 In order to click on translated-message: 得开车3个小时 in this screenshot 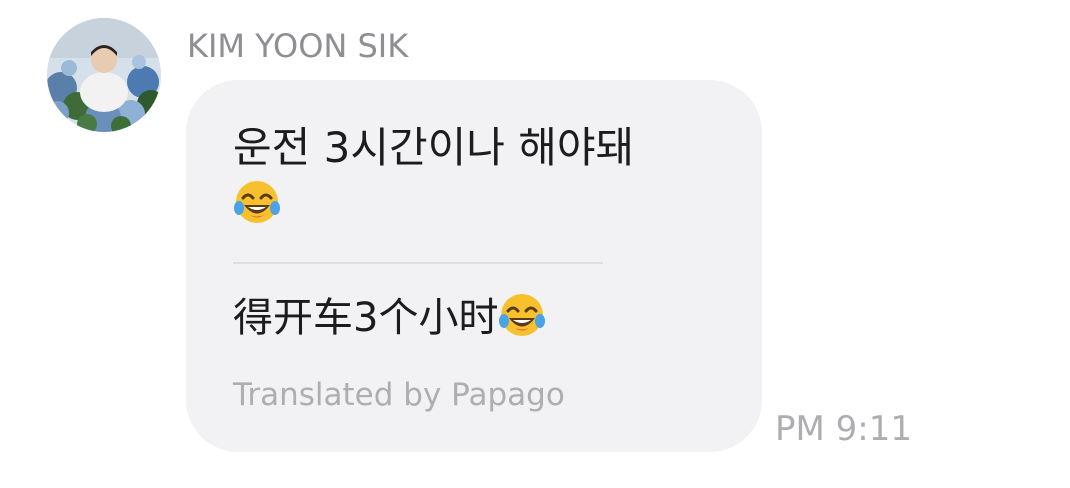, I will do `click(389, 318)`.